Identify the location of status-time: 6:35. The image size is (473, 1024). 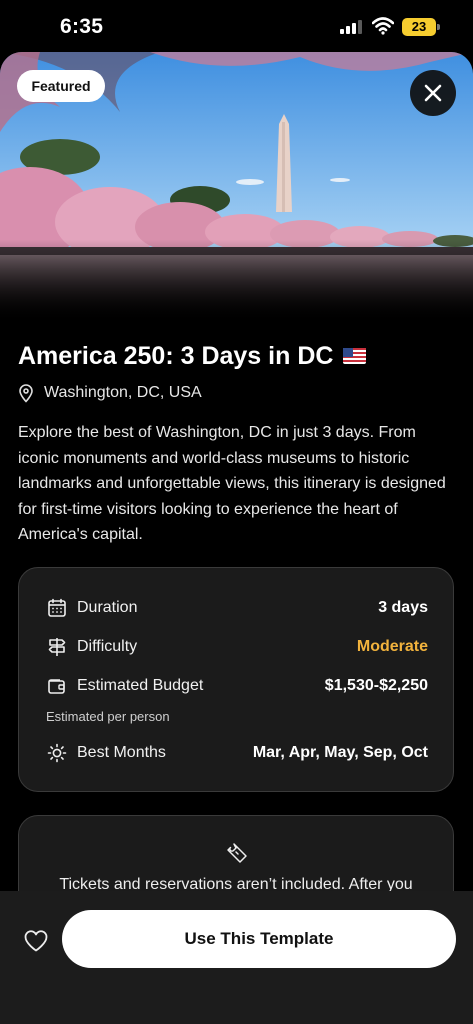
(82, 26).